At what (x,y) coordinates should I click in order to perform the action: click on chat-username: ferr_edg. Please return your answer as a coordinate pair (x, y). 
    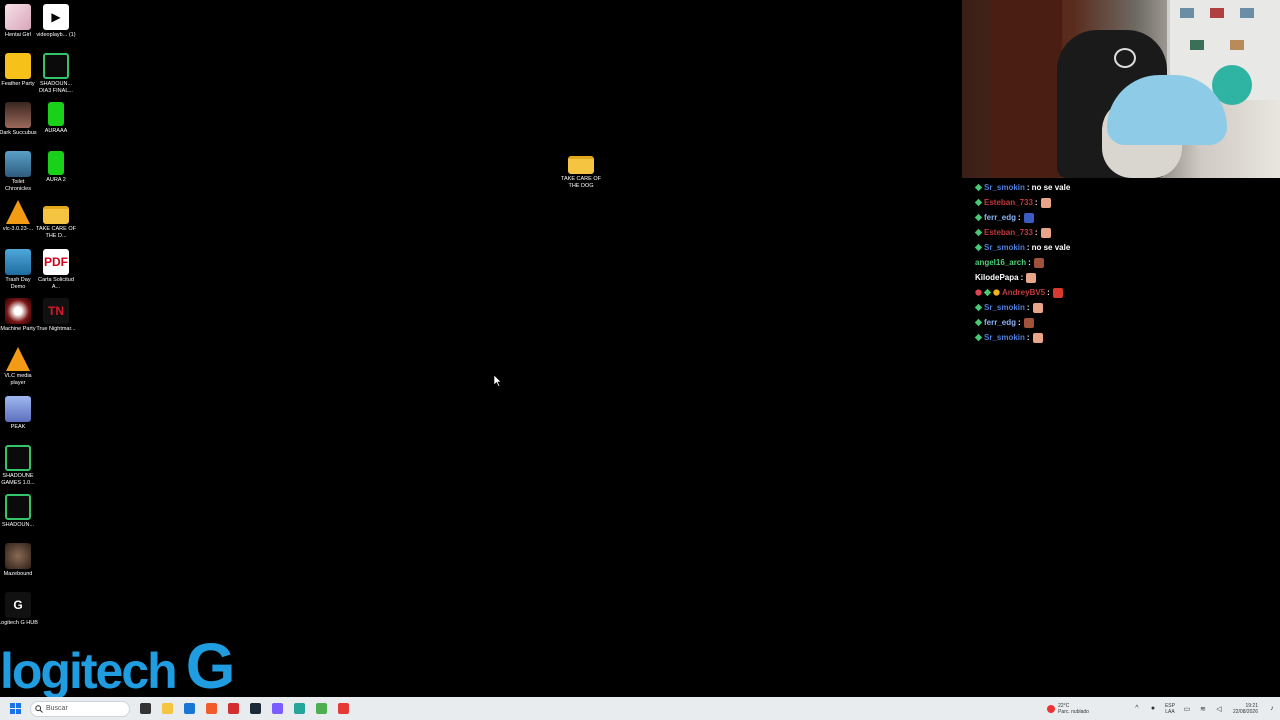
    Looking at the image, I should click on (1000, 217).